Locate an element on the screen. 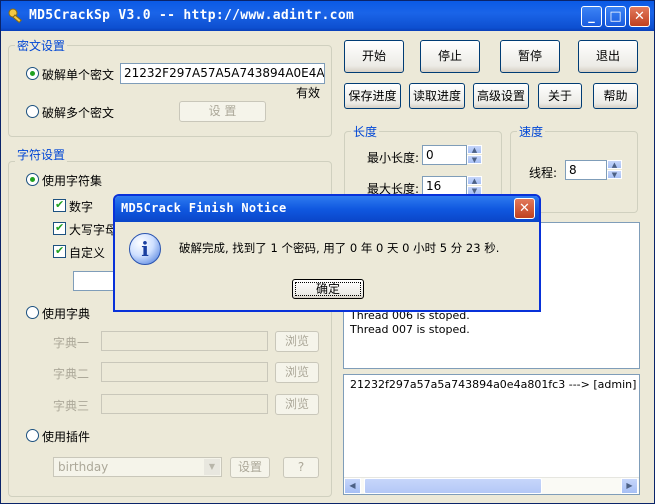 The width and height of the screenshot is (655, 504). info-icon: i is located at coordinates (145, 249).